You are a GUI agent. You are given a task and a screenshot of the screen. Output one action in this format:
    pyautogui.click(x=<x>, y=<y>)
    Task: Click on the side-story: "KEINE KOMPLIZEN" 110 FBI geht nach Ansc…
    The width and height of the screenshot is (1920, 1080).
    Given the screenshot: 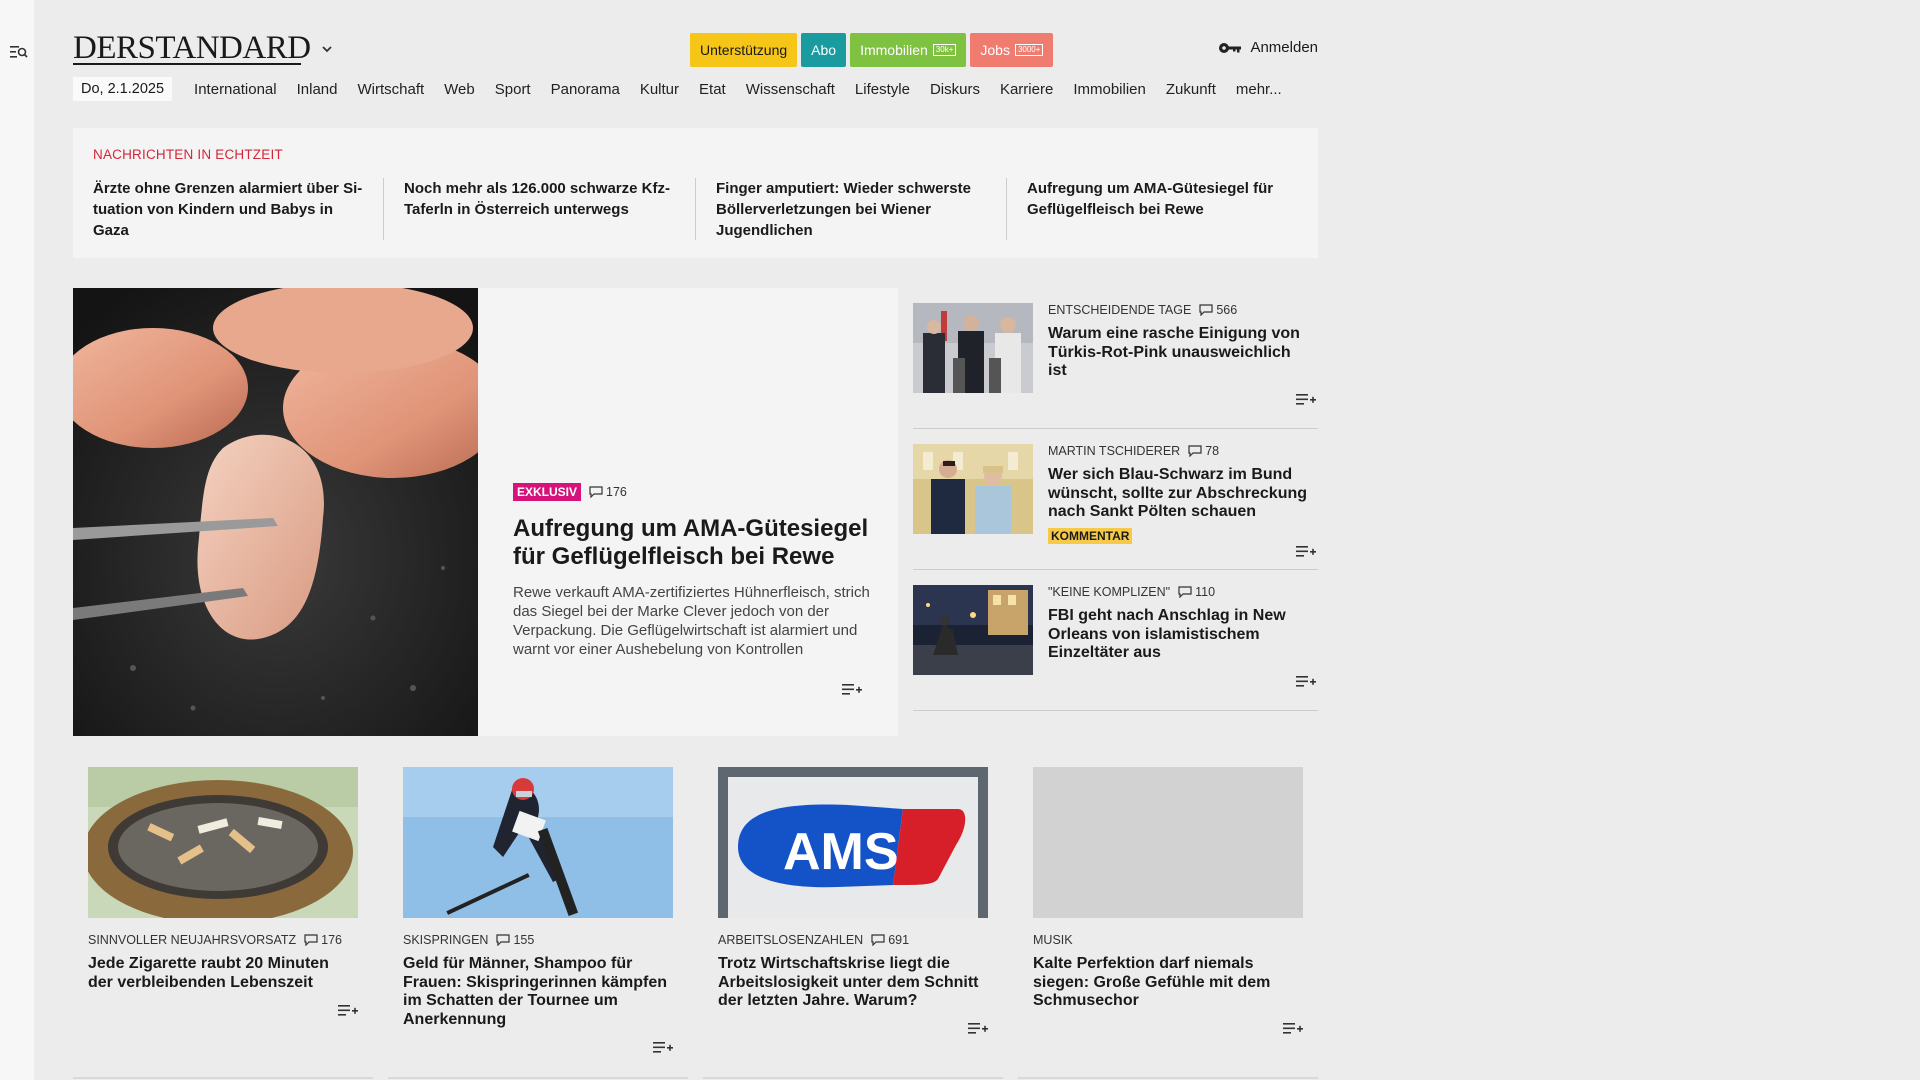 What is the action you would take?
    pyautogui.click(x=1115, y=640)
    